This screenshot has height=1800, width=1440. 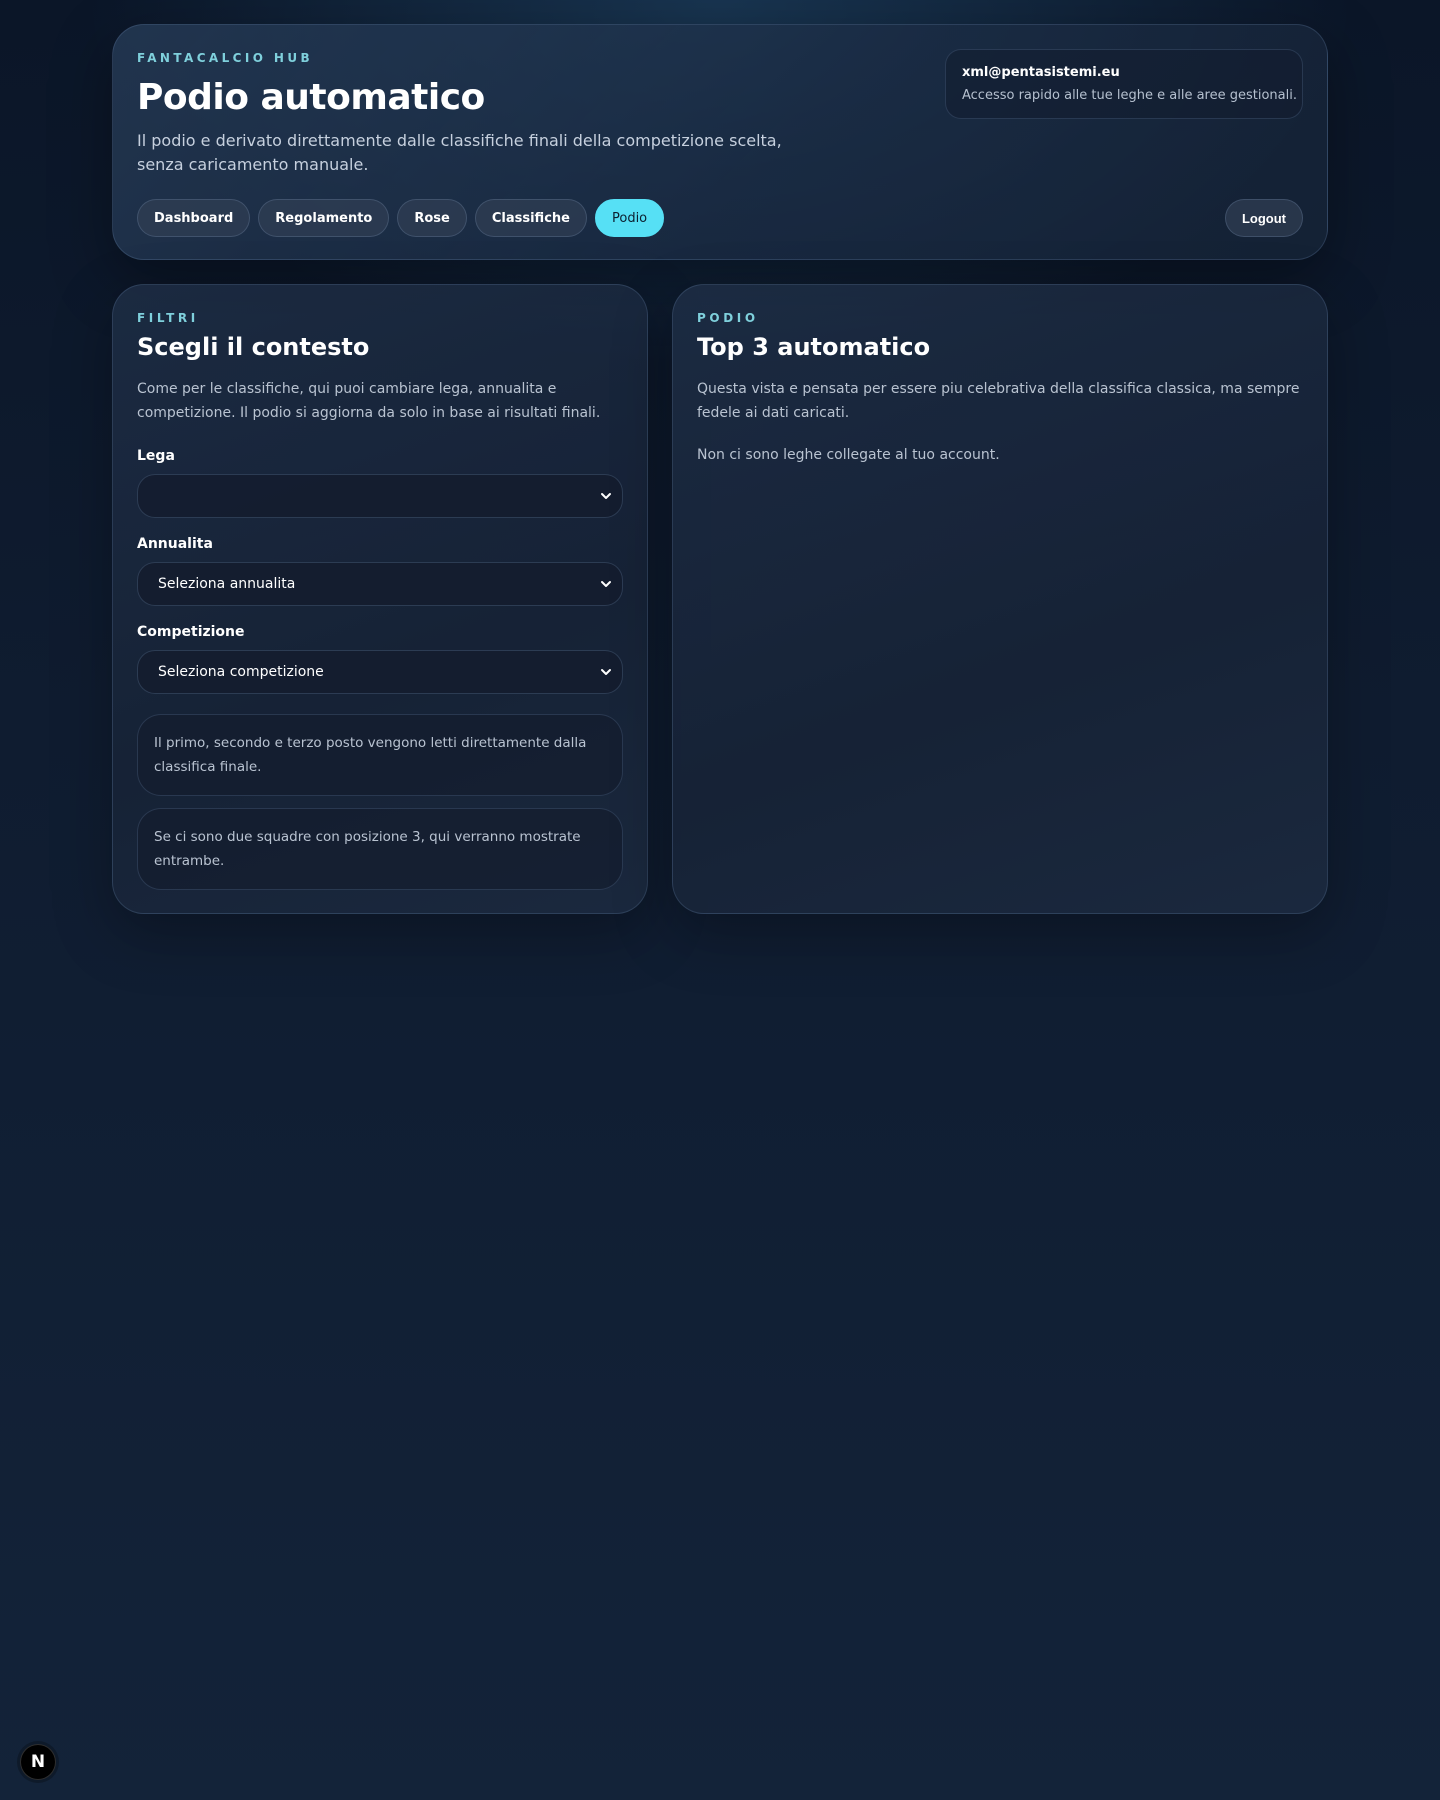 What do you see at coordinates (629, 218) in the screenshot?
I see `nav-podio: Podio` at bounding box center [629, 218].